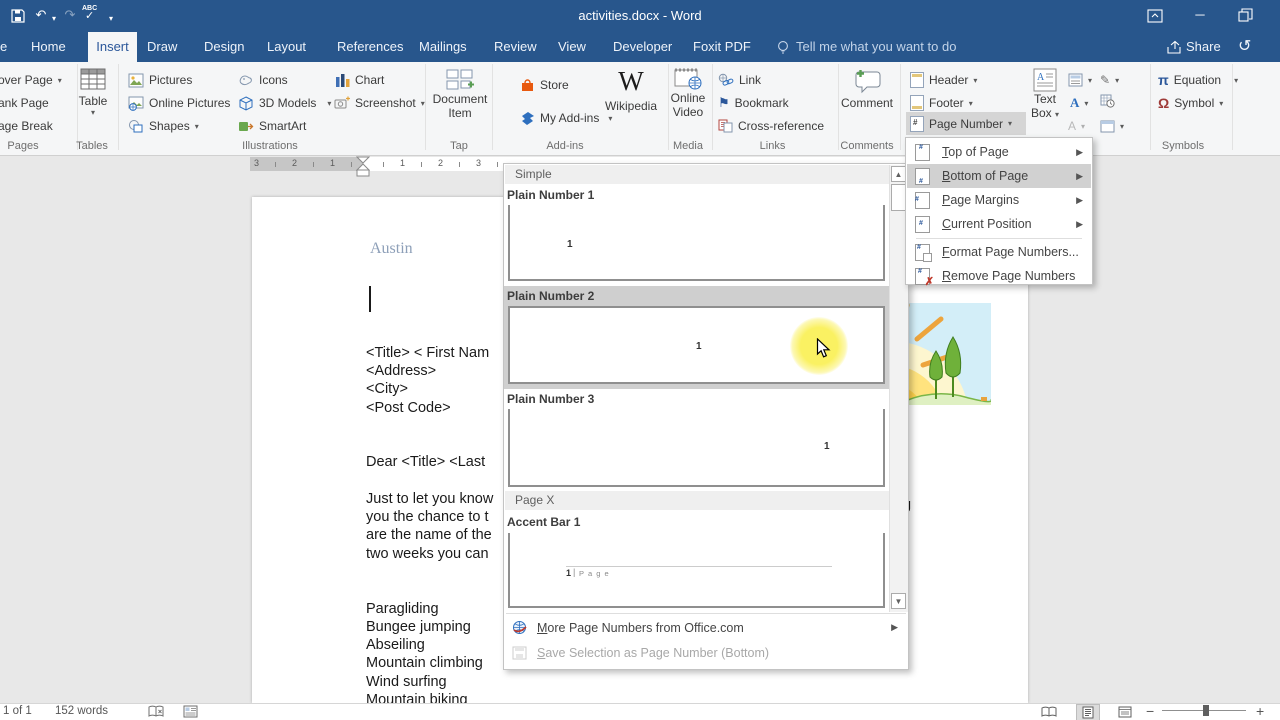 This screenshot has width=1280, height=720. I want to click on smartart-button: SmartArt, so click(272, 126).